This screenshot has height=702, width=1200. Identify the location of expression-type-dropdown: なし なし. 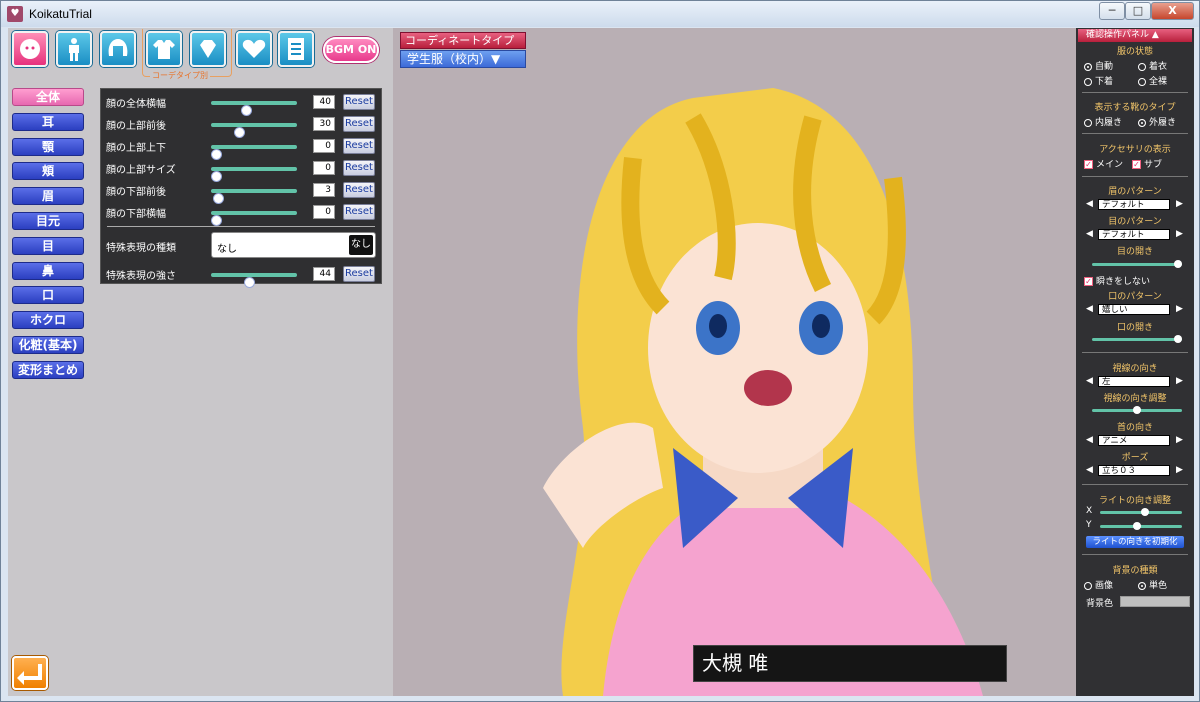
(293, 245).